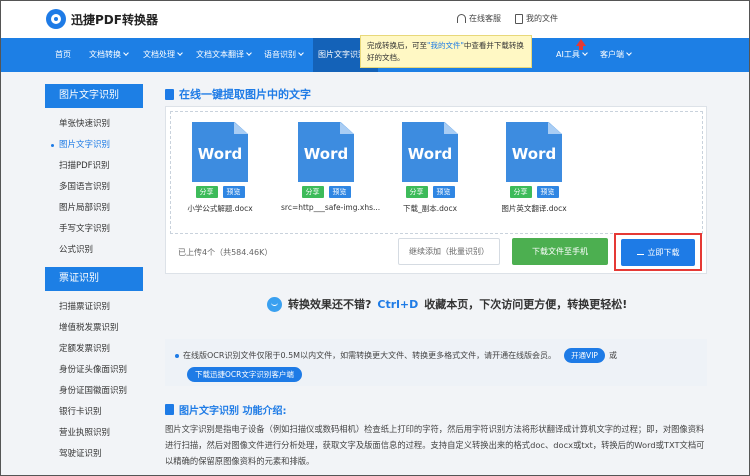  What do you see at coordinates (223, 55) in the screenshot?
I see `nav-translate: 文档文本翻译` at bounding box center [223, 55].